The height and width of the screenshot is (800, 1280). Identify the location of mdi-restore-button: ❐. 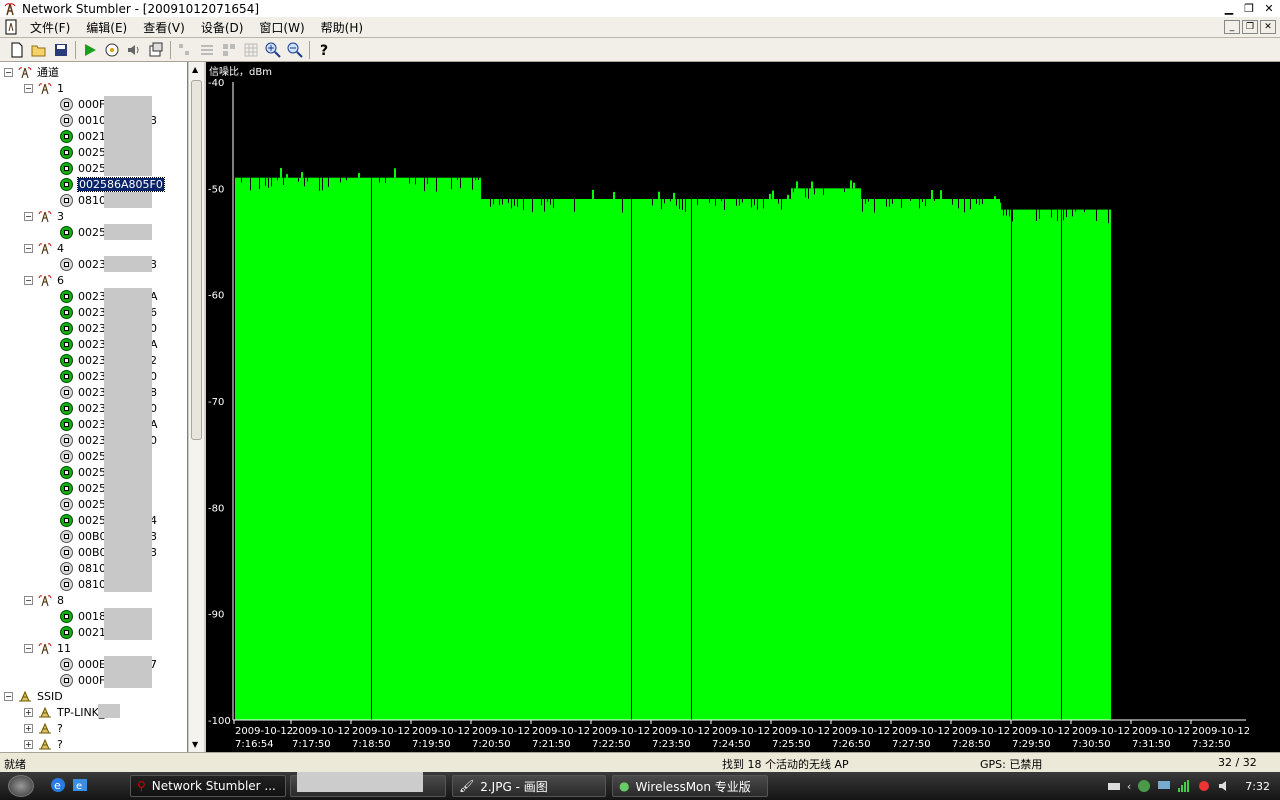
(1250, 27).